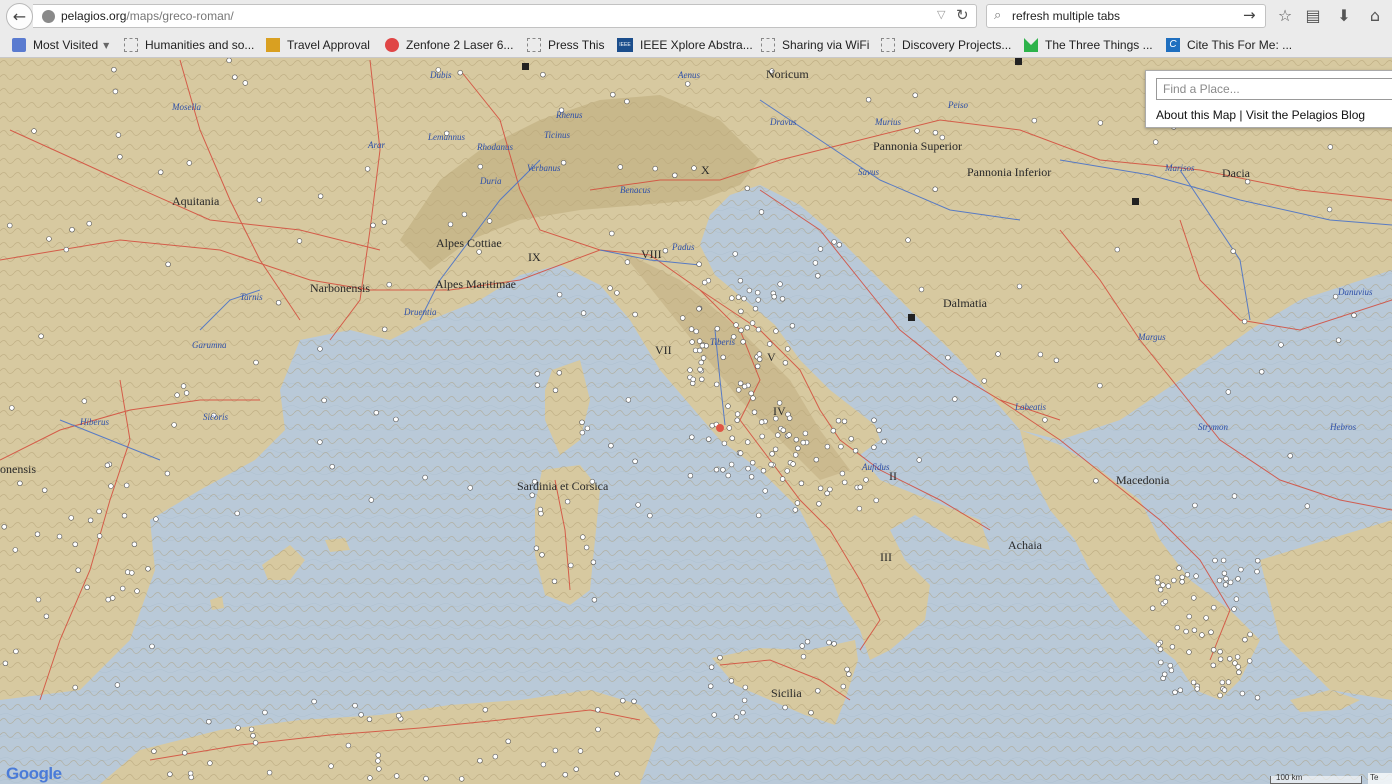 Image resolution: width=1392 pixels, height=784 pixels. What do you see at coordinates (1380, 778) in the screenshot?
I see `terms-link: Te` at bounding box center [1380, 778].